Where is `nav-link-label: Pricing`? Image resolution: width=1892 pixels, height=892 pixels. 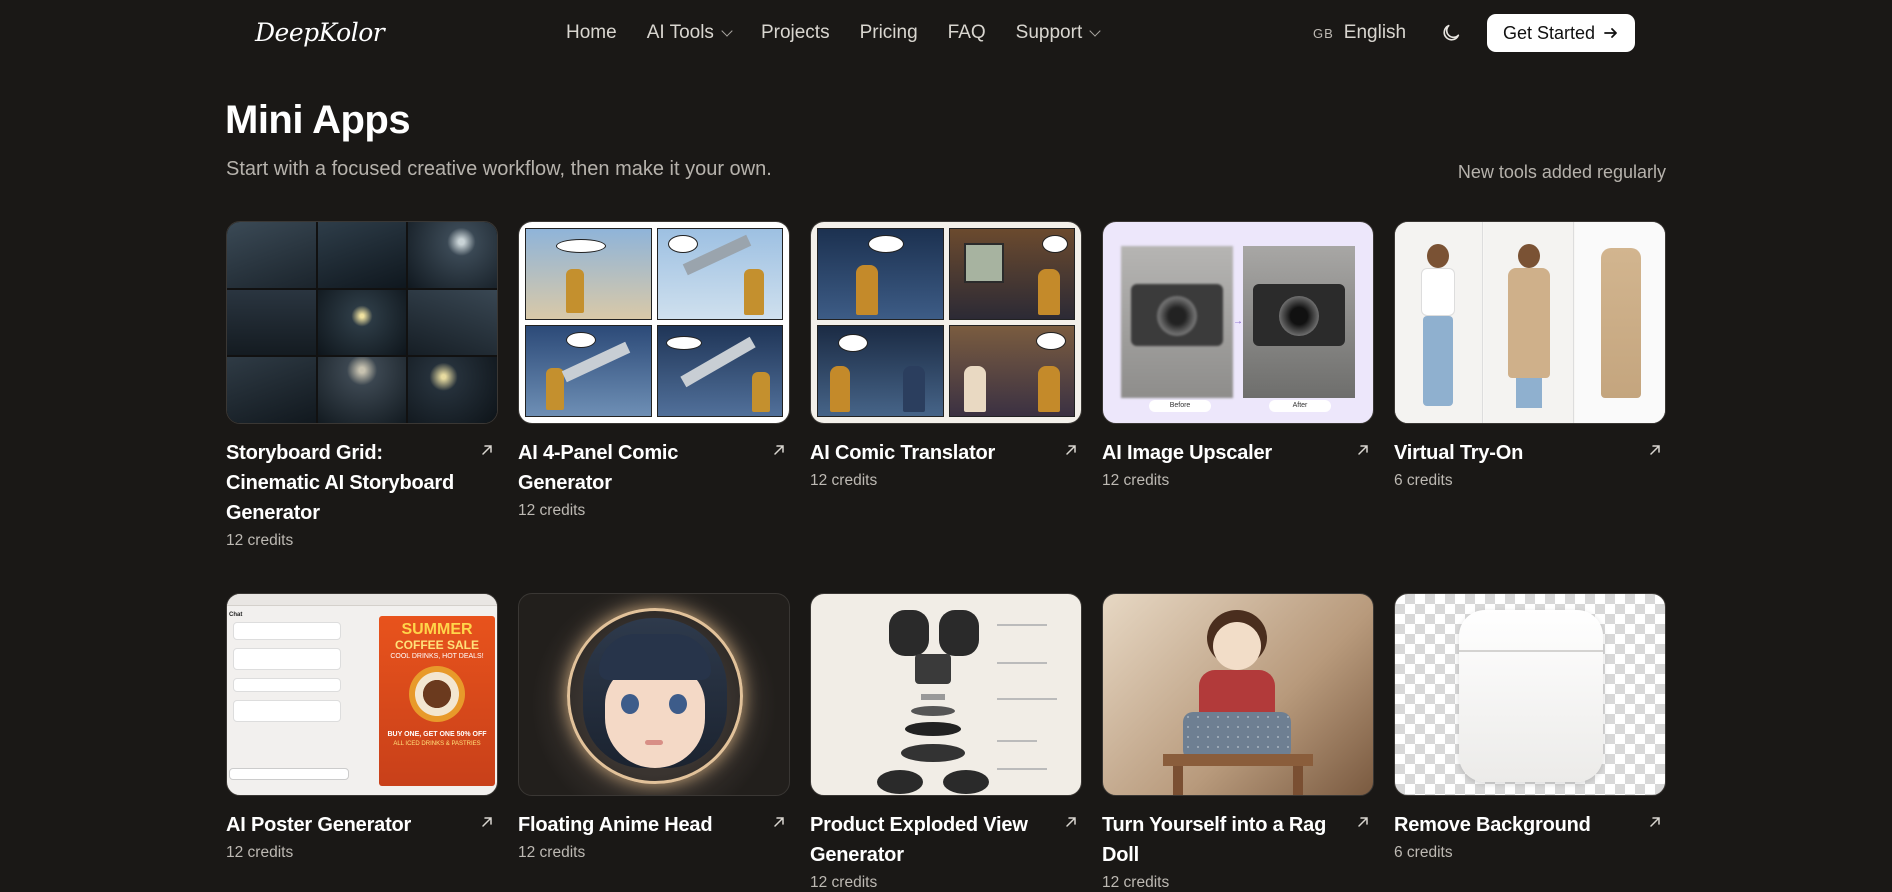 nav-link-label: Pricing is located at coordinates (888, 32).